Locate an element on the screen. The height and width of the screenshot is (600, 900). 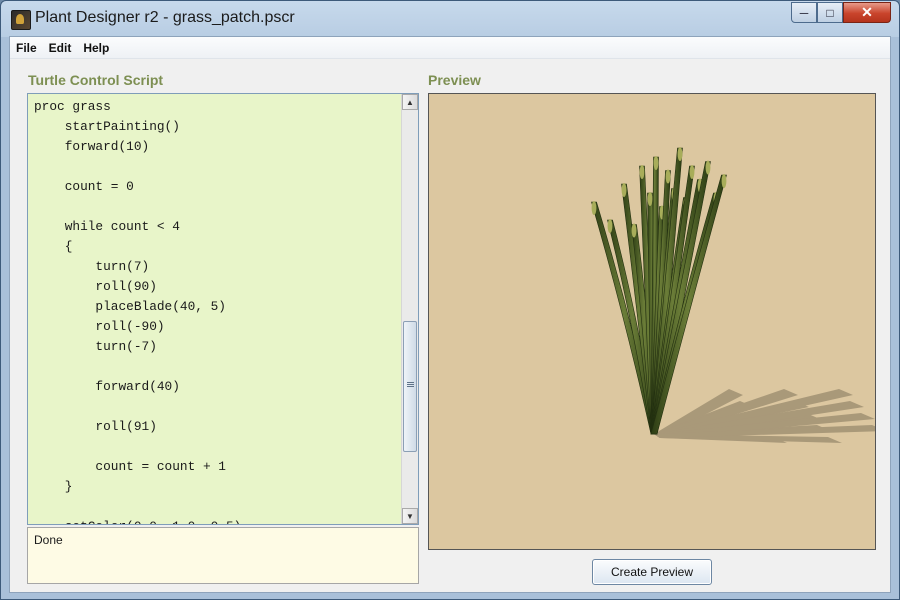
close-button: ✕ is located at coordinates (867, 12).